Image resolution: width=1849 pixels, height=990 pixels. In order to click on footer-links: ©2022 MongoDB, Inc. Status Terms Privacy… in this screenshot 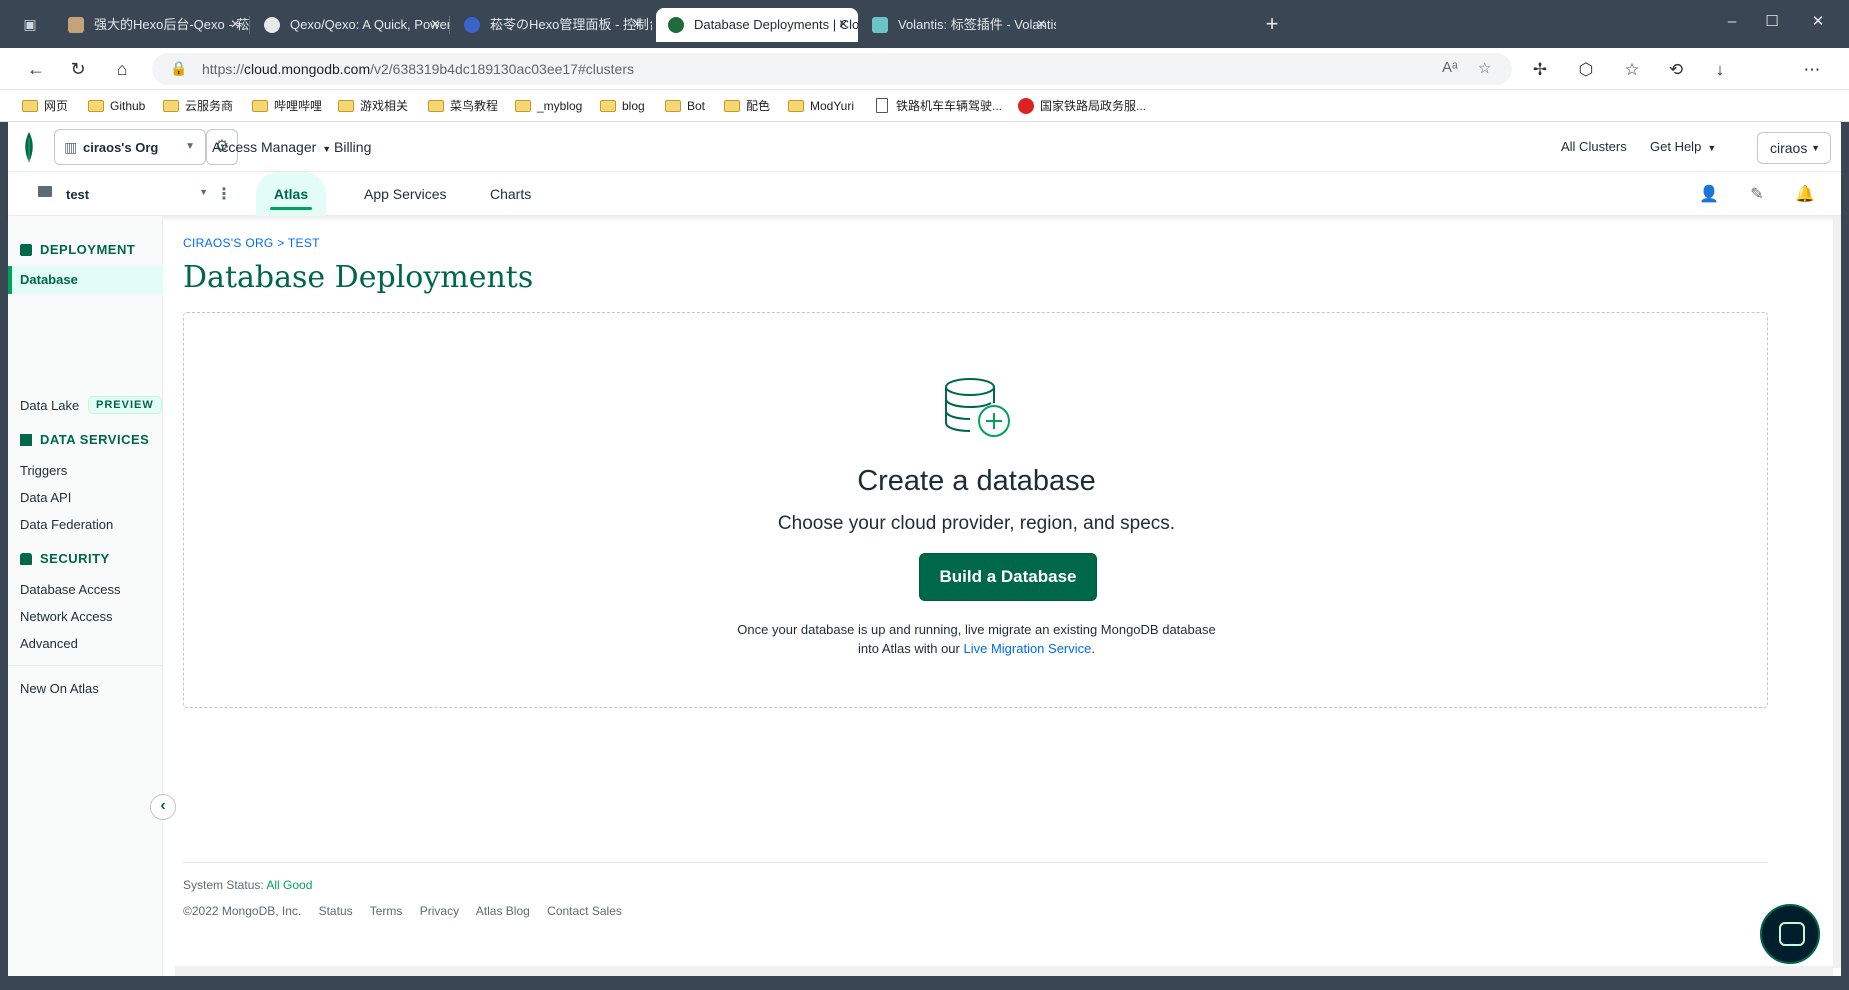, I will do `click(409, 911)`.